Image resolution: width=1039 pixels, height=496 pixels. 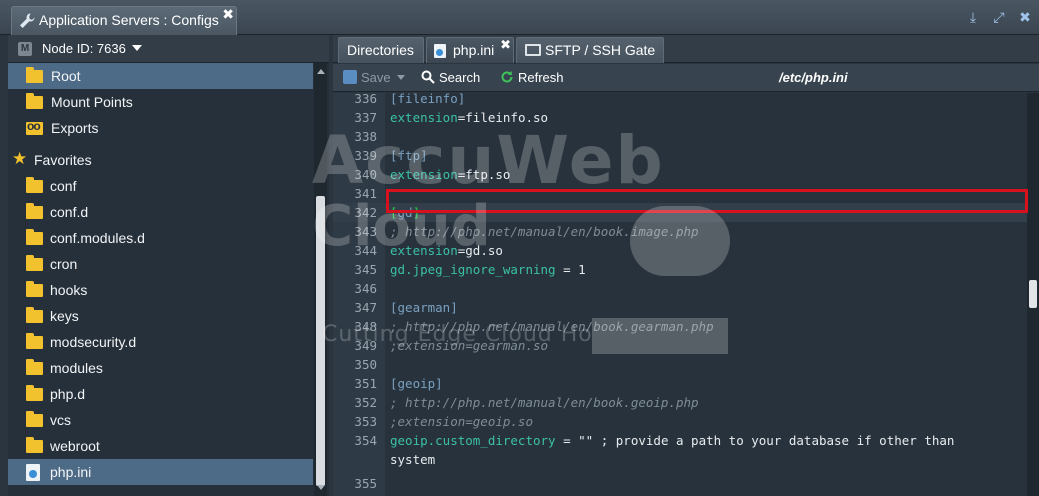 What do you see at coordinates (321, 487) in the screenshot?
I see `scroll-down-icon` at bounding box center [321, 487].